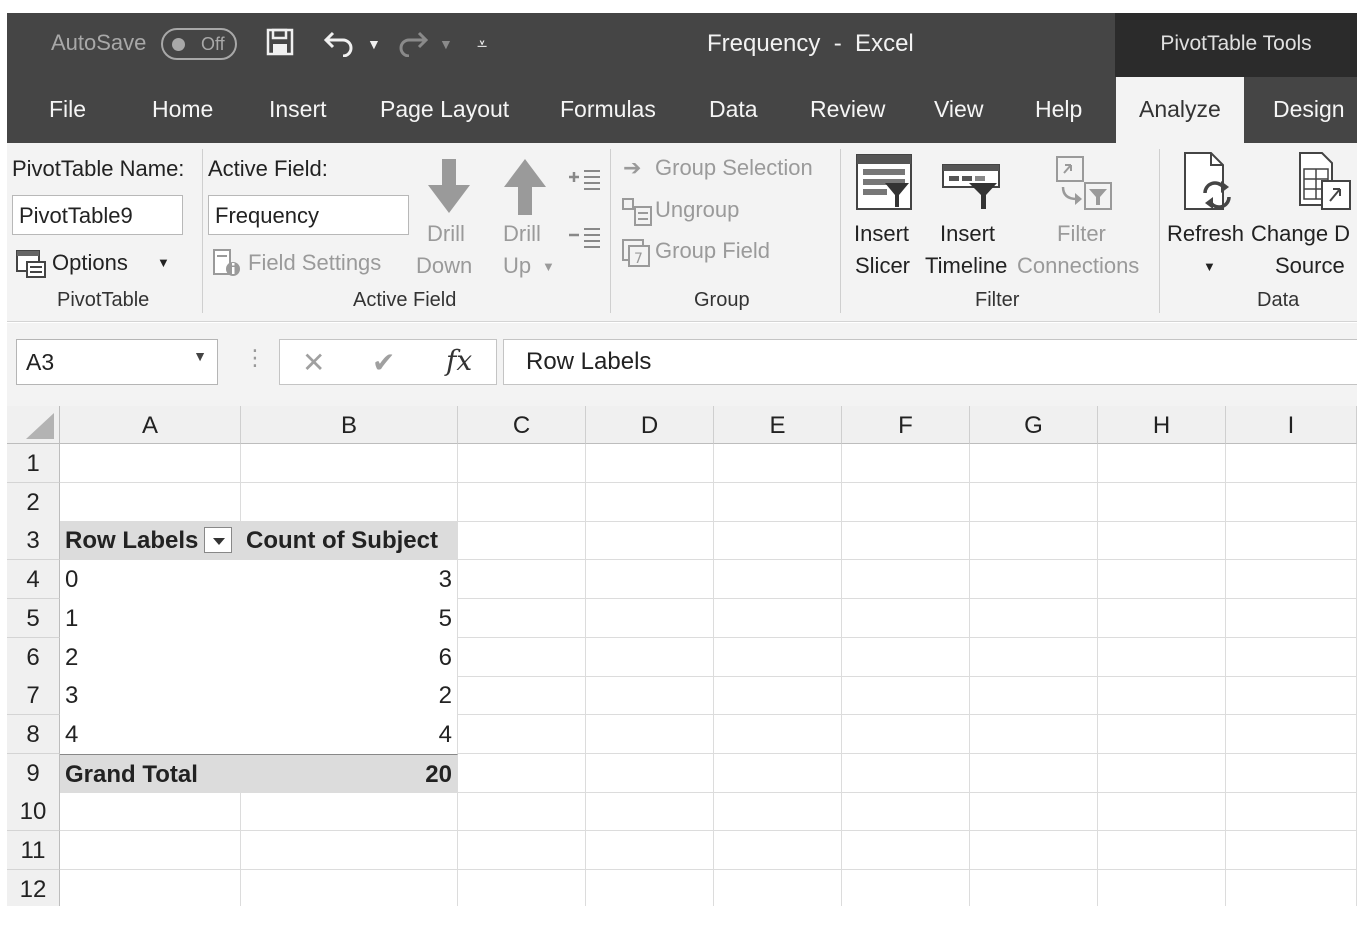  I want to click on row-header: 1, so click(33, 463).